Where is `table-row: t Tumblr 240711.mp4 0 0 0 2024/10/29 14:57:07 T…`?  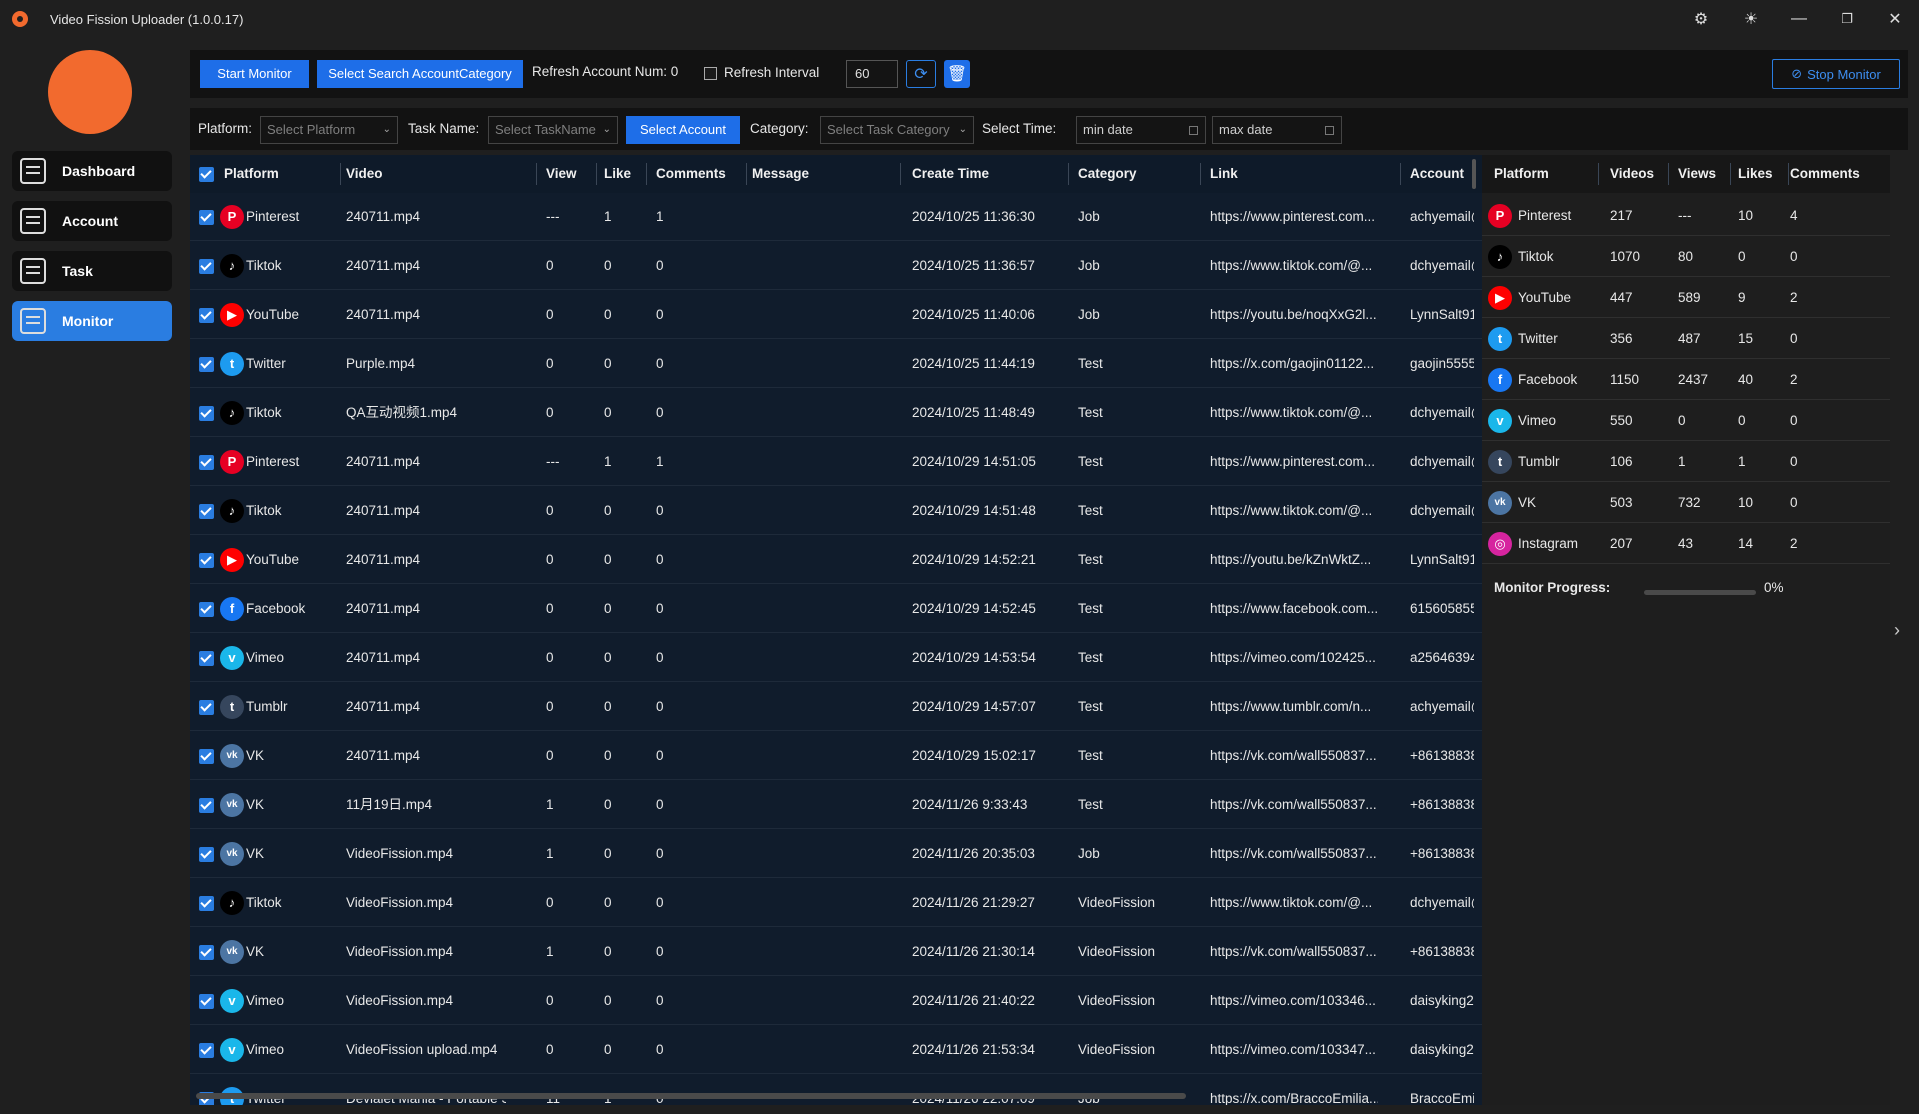 table-row: t Tumblr 240711.mp4 0 0 0 2024/10/29 14:57:07 T… is located at coordinates (836, 707).